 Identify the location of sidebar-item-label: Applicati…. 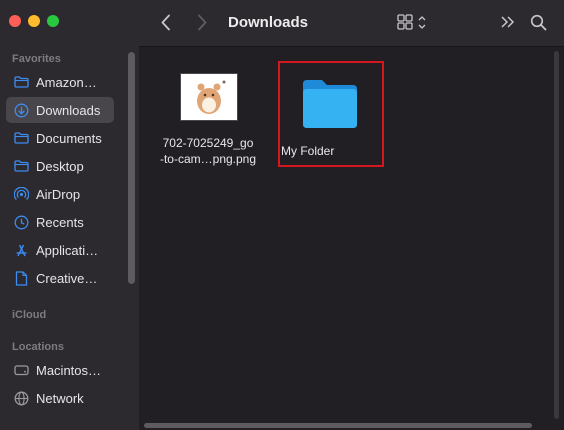
(67, 250).